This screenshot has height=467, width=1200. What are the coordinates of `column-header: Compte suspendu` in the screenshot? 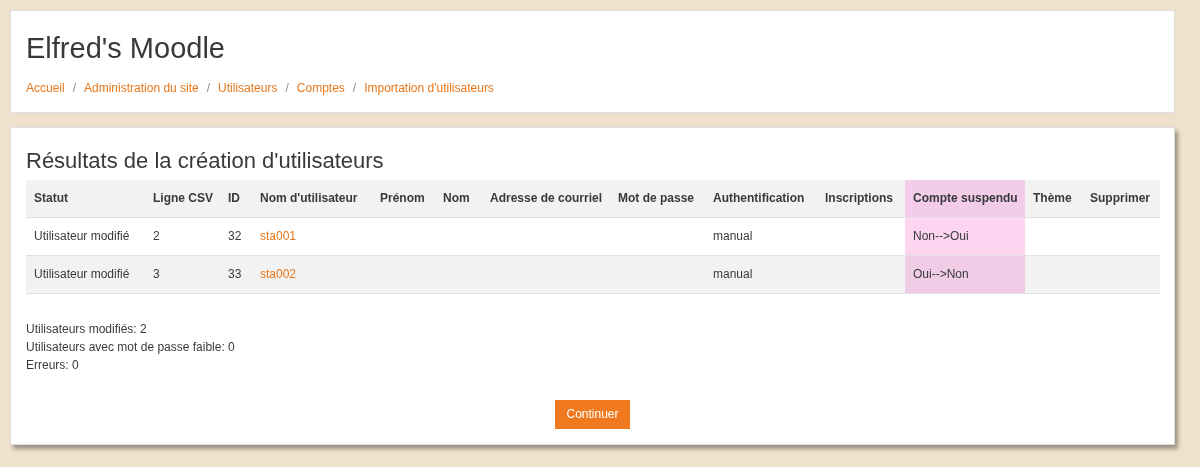 It's located at (965, 198).